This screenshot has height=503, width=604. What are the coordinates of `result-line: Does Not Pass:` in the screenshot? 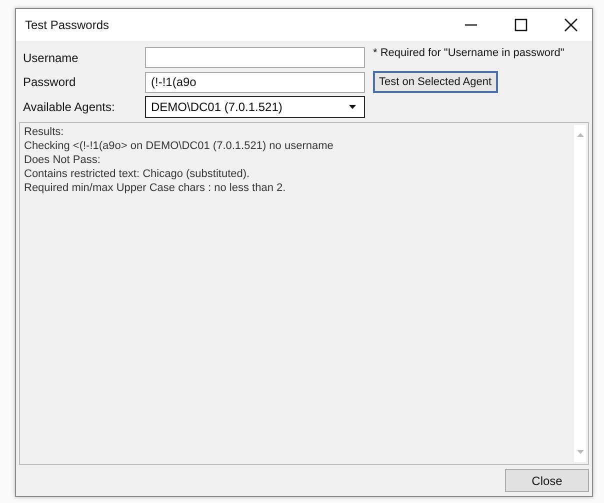 It's located at (63, 160).